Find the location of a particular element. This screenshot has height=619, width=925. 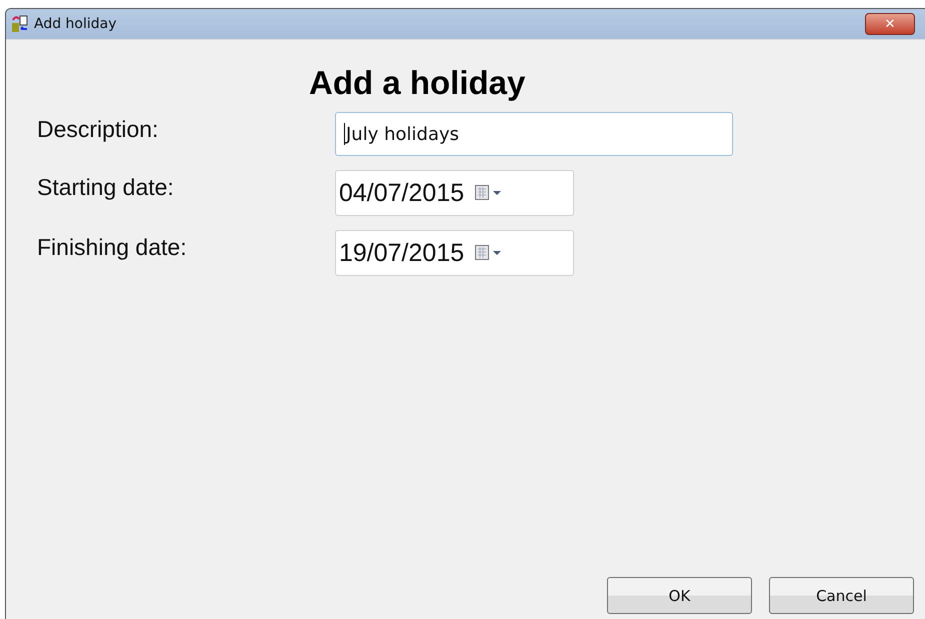

dialog-heading: Add a holiday is located at coordinates (417, 83).